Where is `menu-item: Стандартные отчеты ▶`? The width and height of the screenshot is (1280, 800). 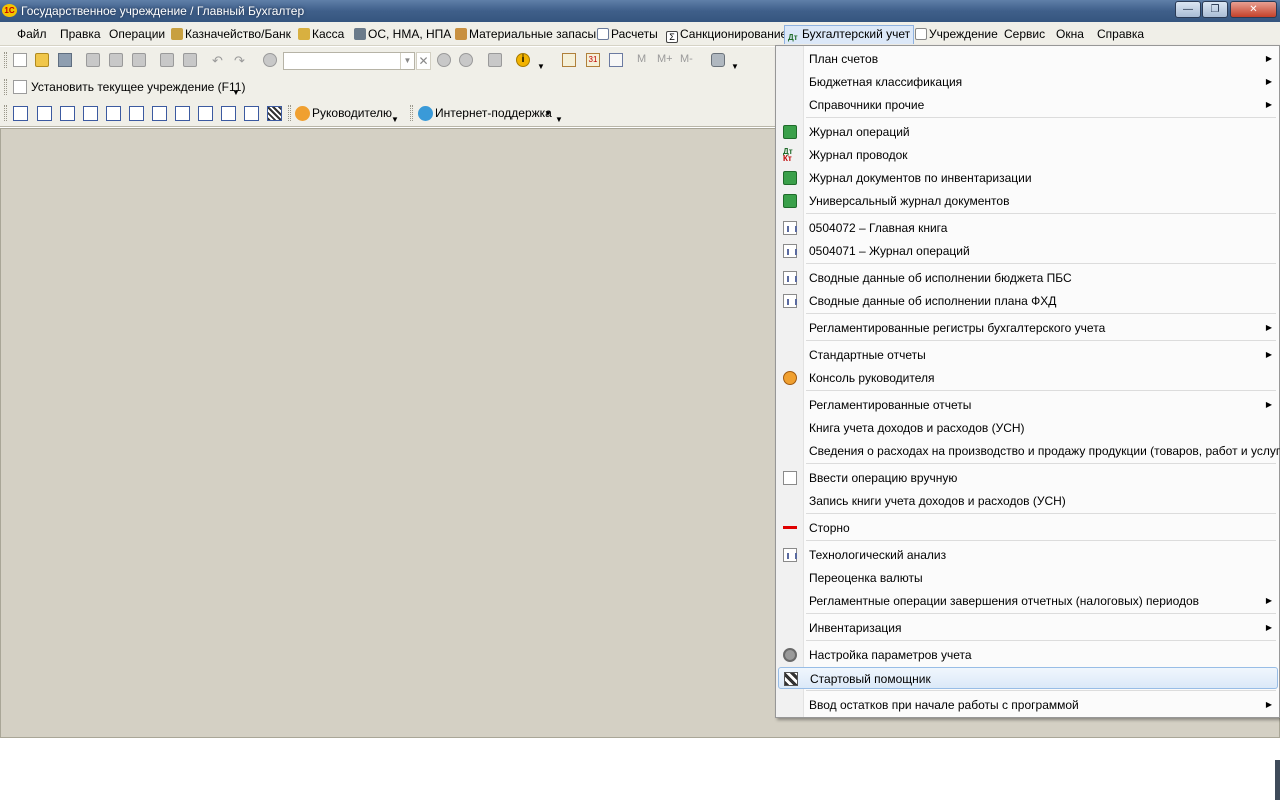 menu-item: Стандартные отчеты ▶ is located at coordinates (1028, 355).